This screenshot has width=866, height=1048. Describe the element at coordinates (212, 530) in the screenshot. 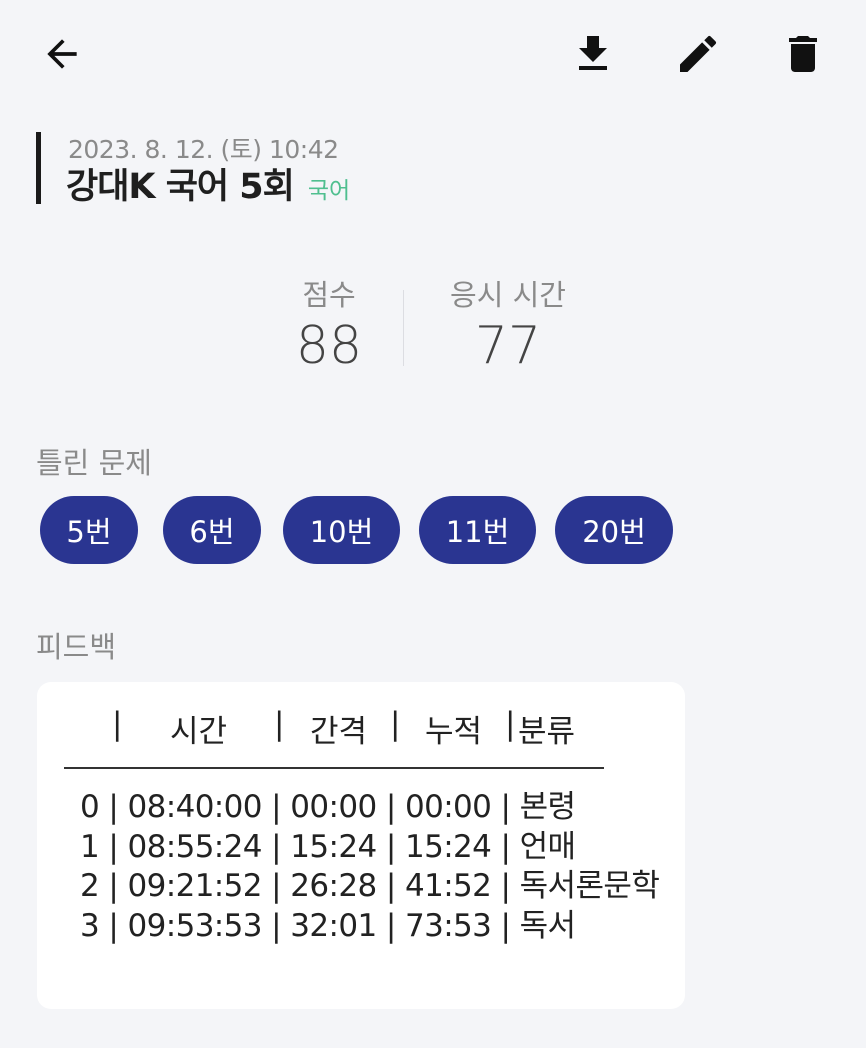

I see `wrong-question-chip: 6번` at that location.